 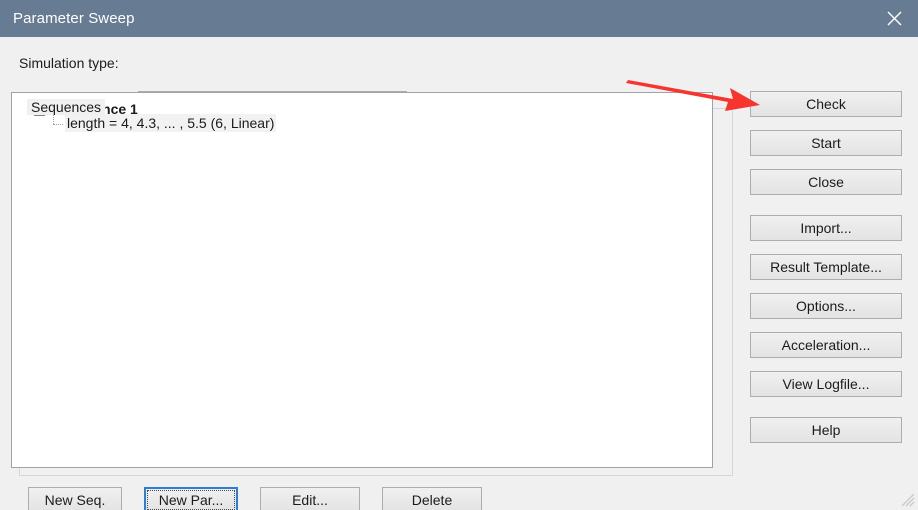 What do you see at coordinates (826, 182) in the screenshot?
I see `close-button: Close` at bounding box center [826, 182].